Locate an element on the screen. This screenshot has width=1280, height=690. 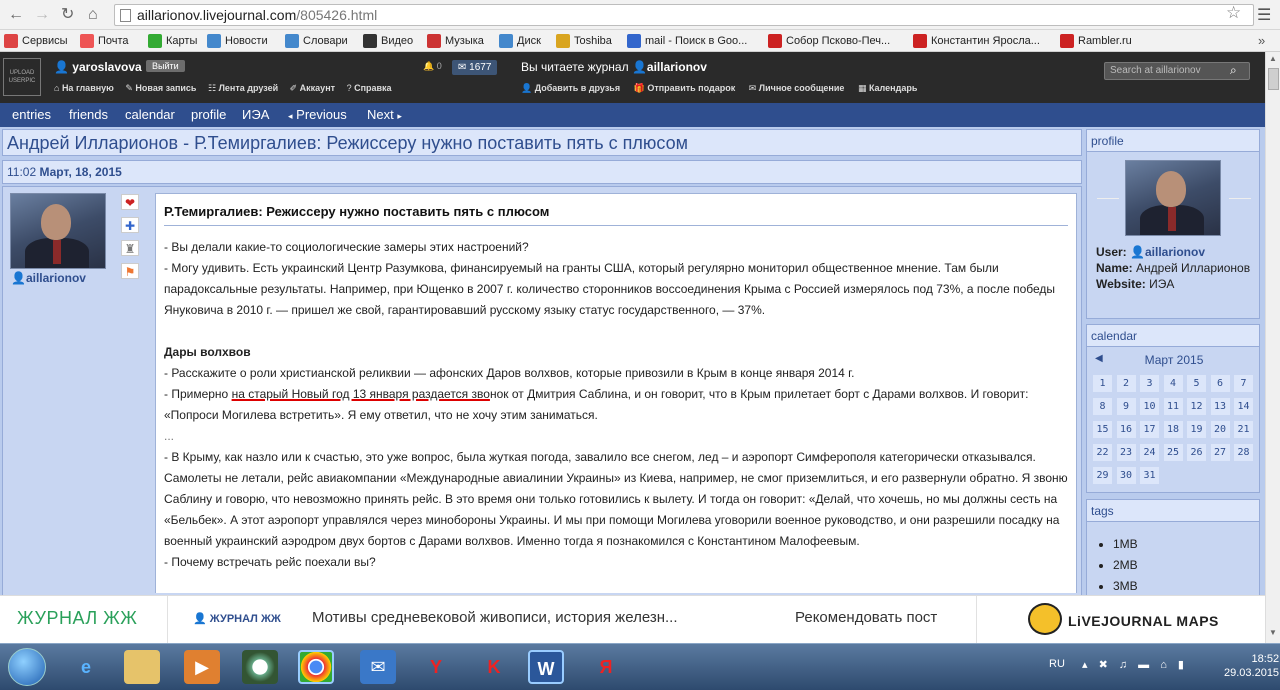
language-indicator: RU is located at coordinates (1057, 664).